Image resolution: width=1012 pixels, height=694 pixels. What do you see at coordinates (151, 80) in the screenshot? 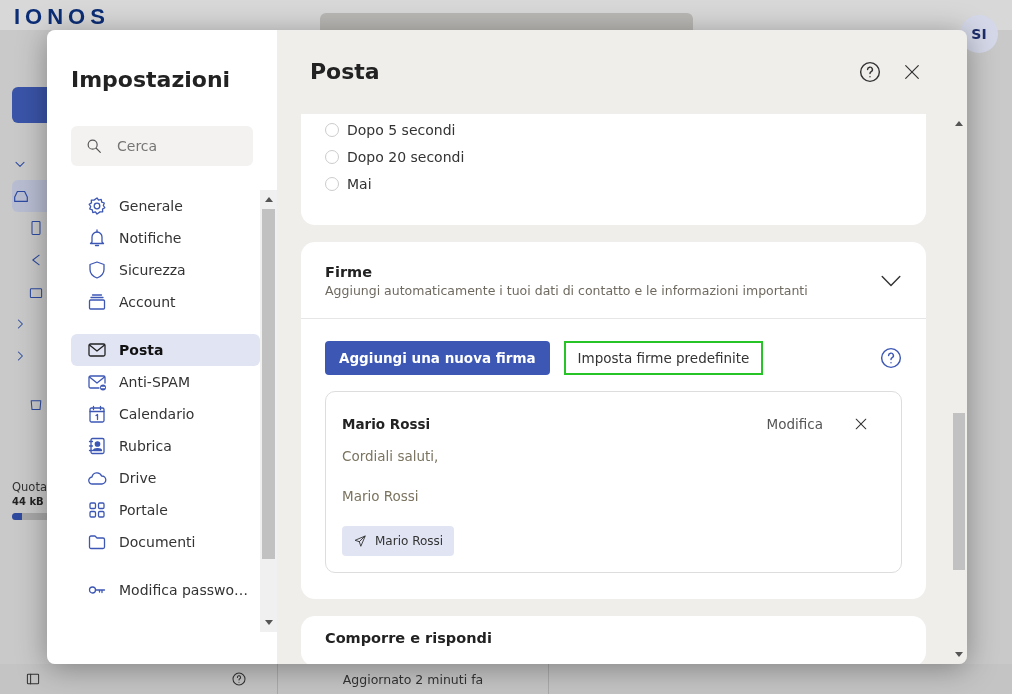
I see `dialog-title: Impostazioni` at bounding box center [151, 80].